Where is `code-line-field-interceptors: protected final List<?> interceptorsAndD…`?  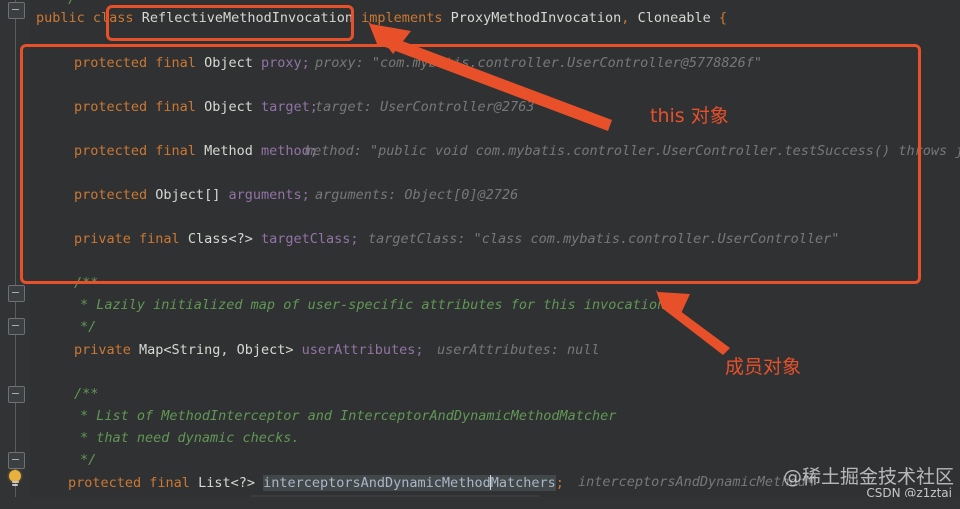 code-line-field-interceptors: protected final List<?> interceptorsAndD… is located at coordinates (316, 485).